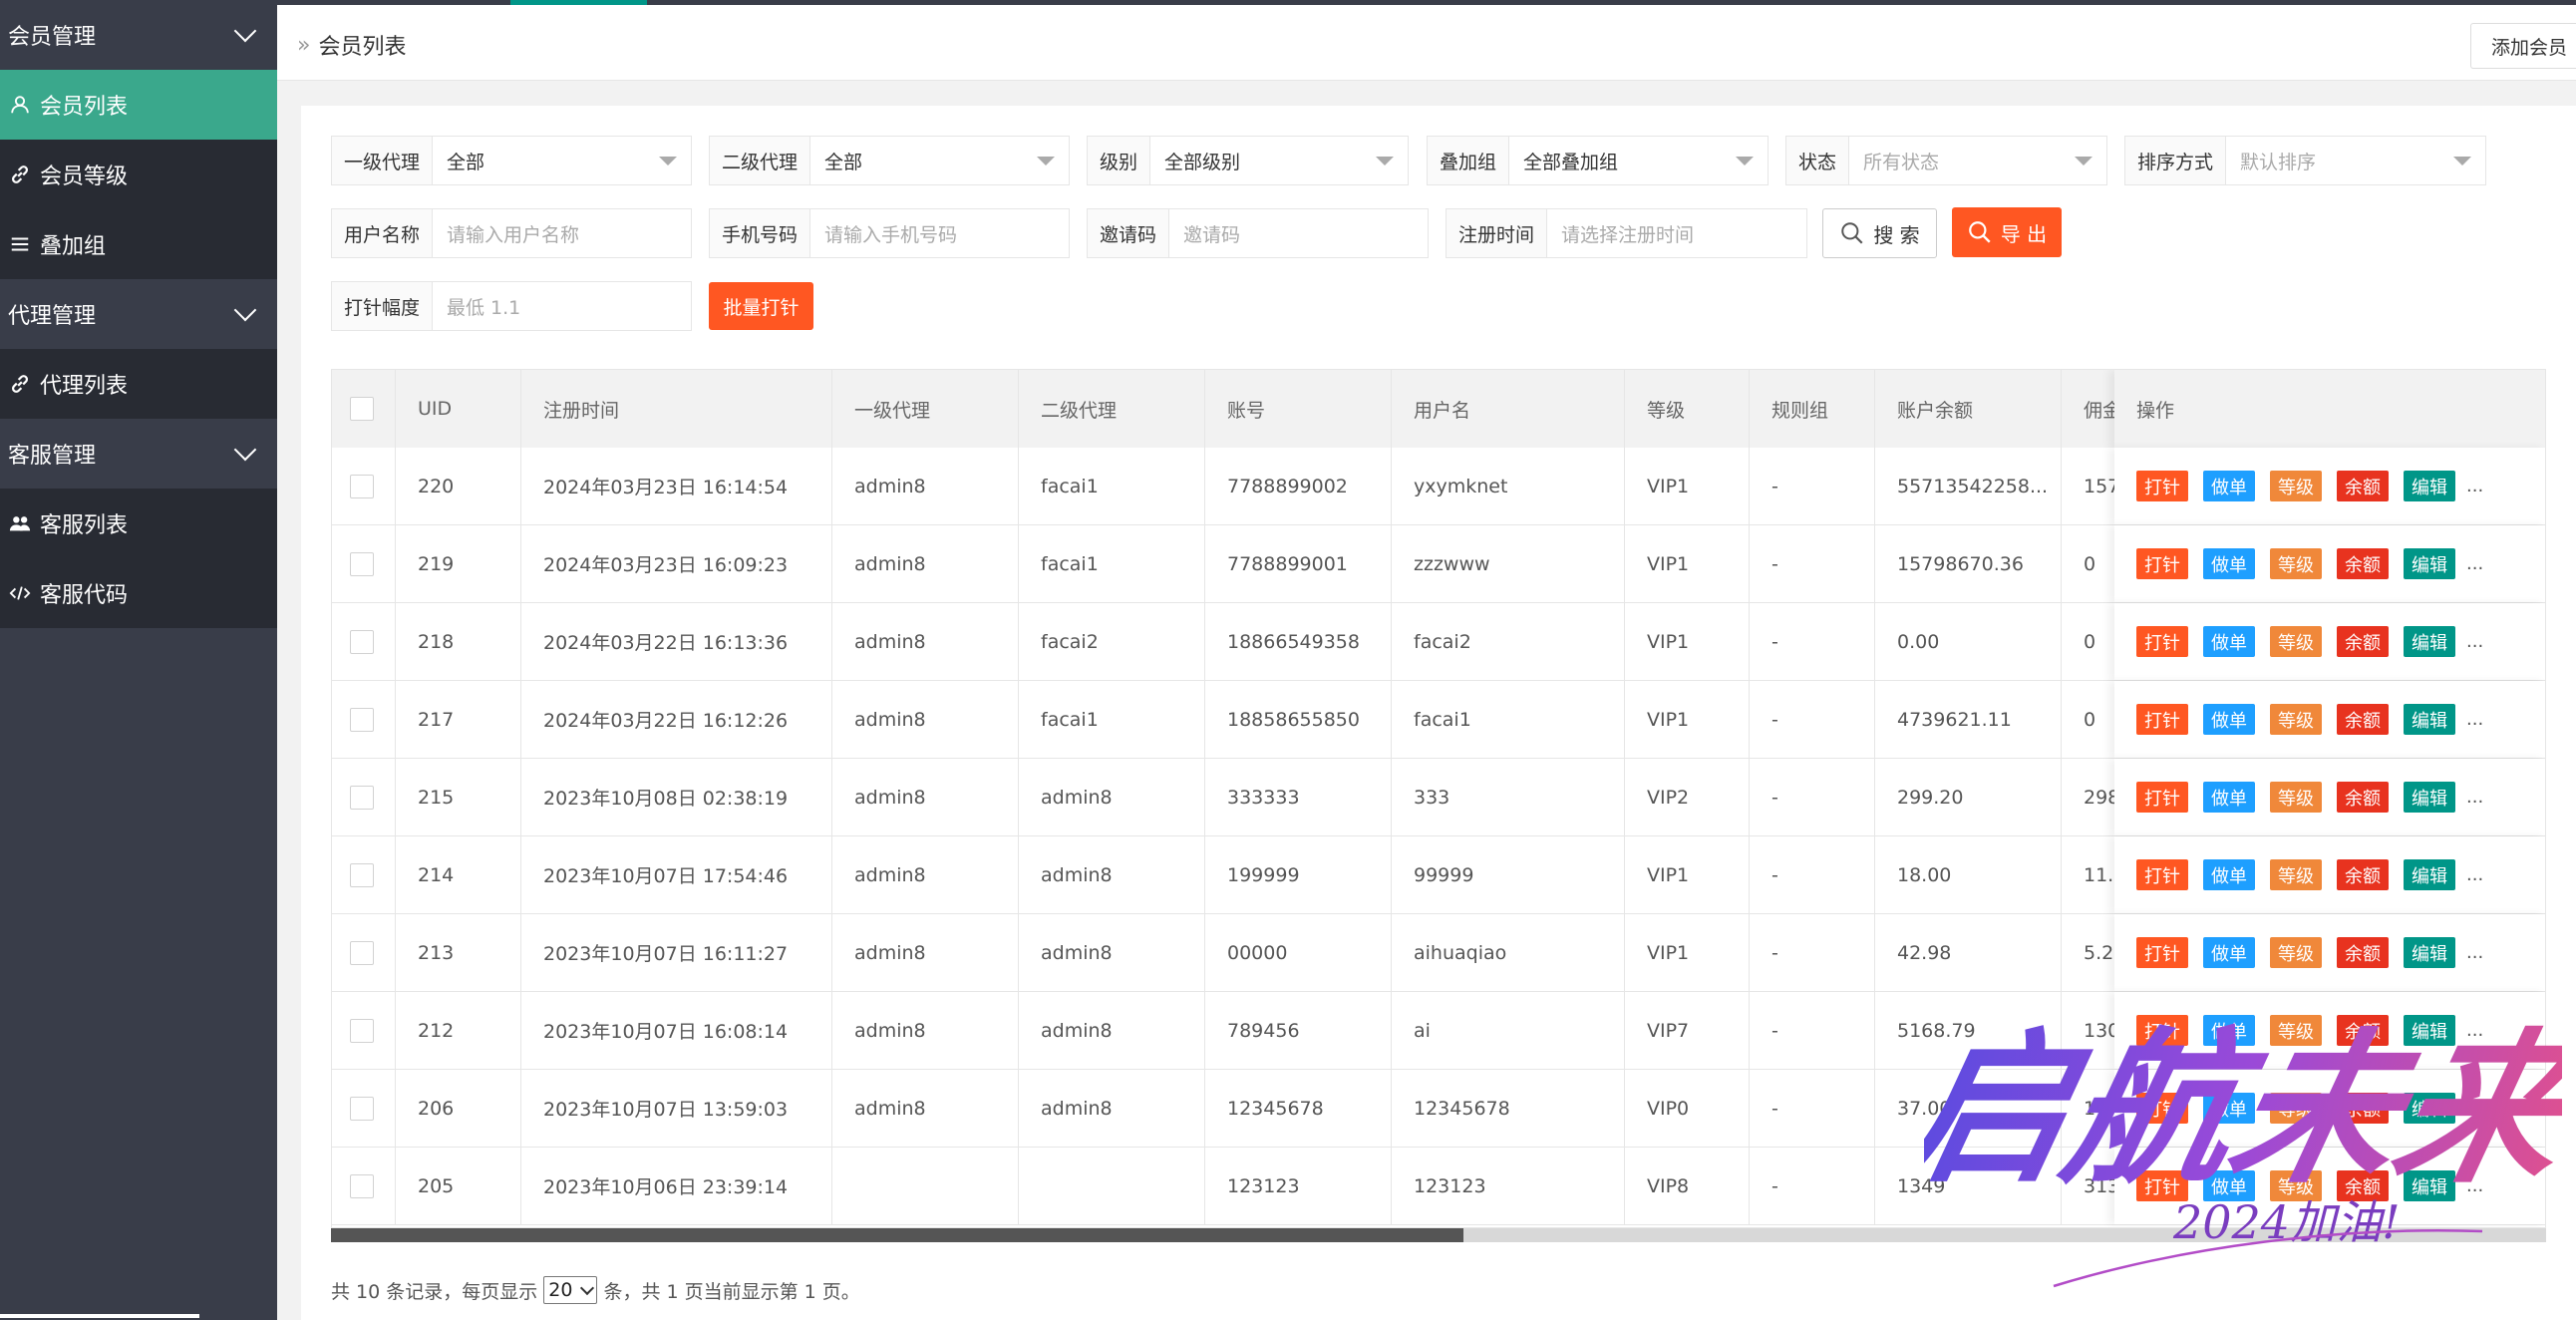 Image resolution: width=2576 pixels, height=1320 pixels. What do you see at coordinates (2523, 46) in the screenshot?
I see `add-member-button: 添加会员` at bounding box center [2523, 46].